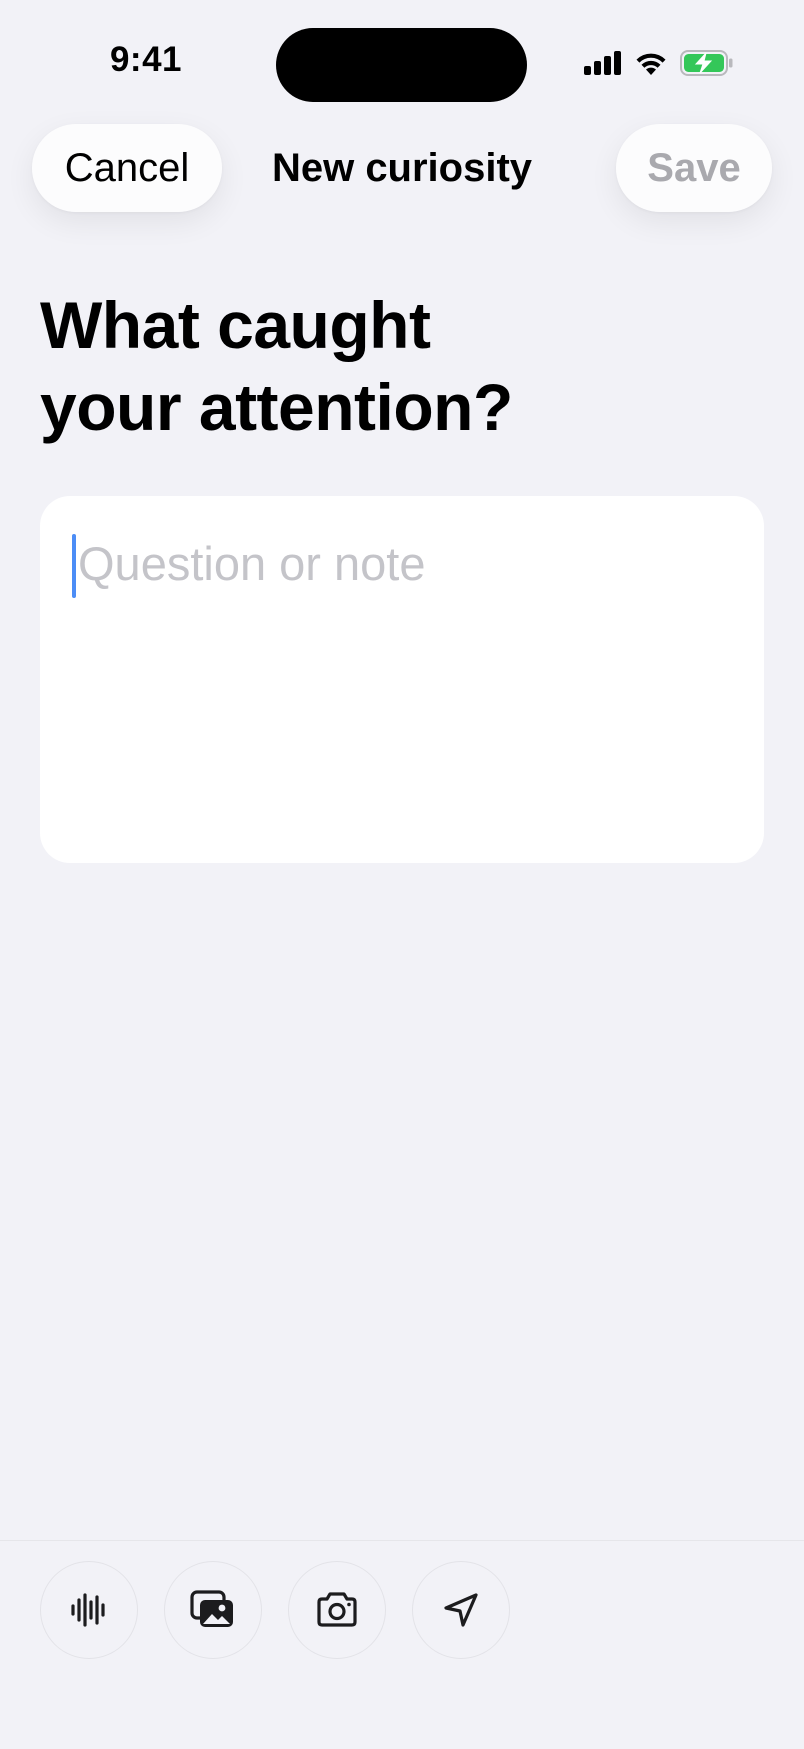 This screenshot has width=804, height=1749. I want to click on attachment-toolbar, so click(402, 1644).